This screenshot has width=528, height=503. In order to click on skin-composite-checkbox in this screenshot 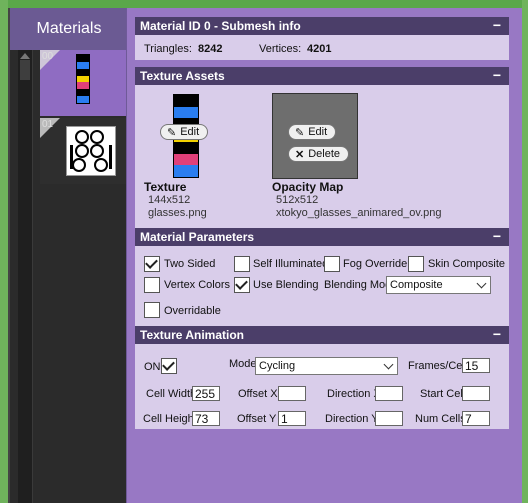, I will do `click(416, 264)`.